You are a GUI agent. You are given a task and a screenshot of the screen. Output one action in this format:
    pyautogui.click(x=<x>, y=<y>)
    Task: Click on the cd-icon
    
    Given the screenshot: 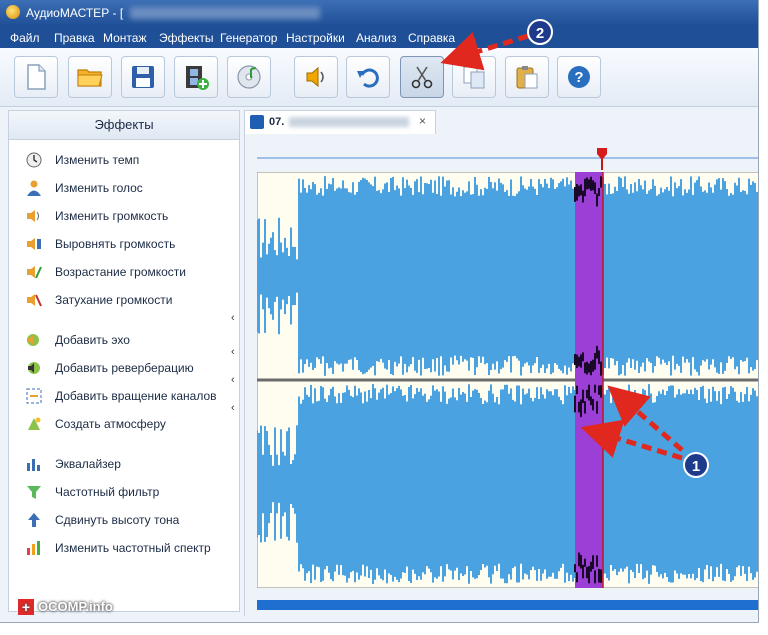 What is the action you would take?
    pyautogui.click(x=249, y=77)
    